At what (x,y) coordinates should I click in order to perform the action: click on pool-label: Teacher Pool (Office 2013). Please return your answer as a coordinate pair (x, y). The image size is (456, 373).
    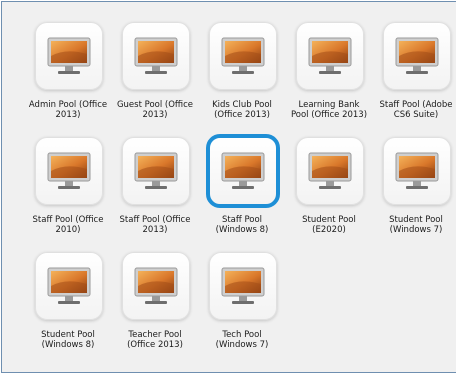
    Looking at the image, I should click on (155, 340).